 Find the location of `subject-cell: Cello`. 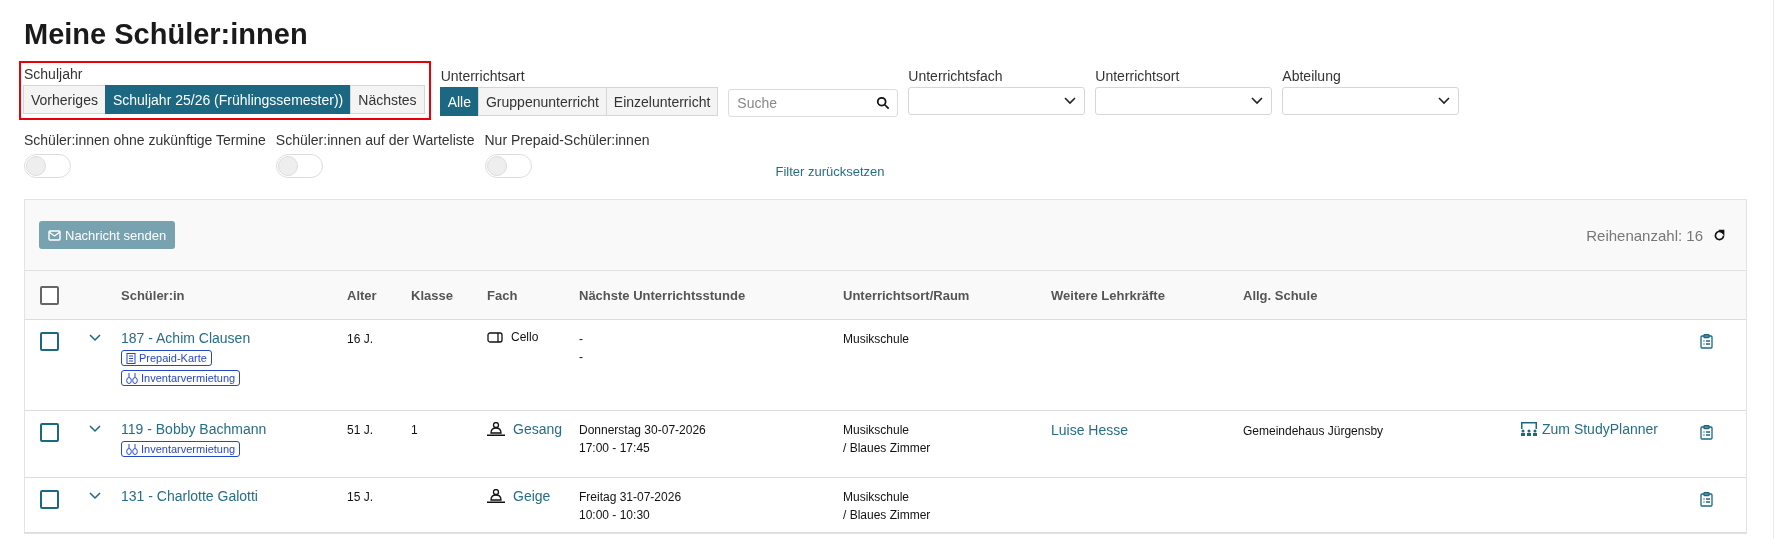

subject-cell: Cello is located at coordinates (533, 337).